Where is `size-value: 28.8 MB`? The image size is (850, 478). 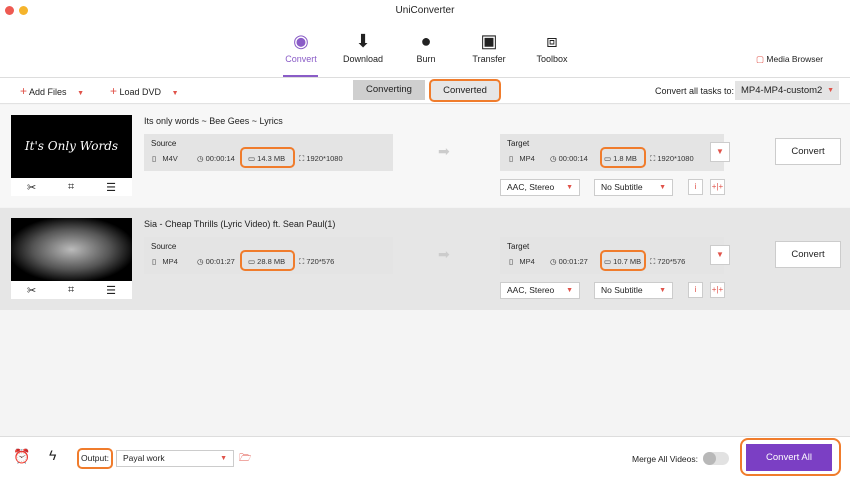 size-value: 28.8 MB is located at coordinates (271, 261).